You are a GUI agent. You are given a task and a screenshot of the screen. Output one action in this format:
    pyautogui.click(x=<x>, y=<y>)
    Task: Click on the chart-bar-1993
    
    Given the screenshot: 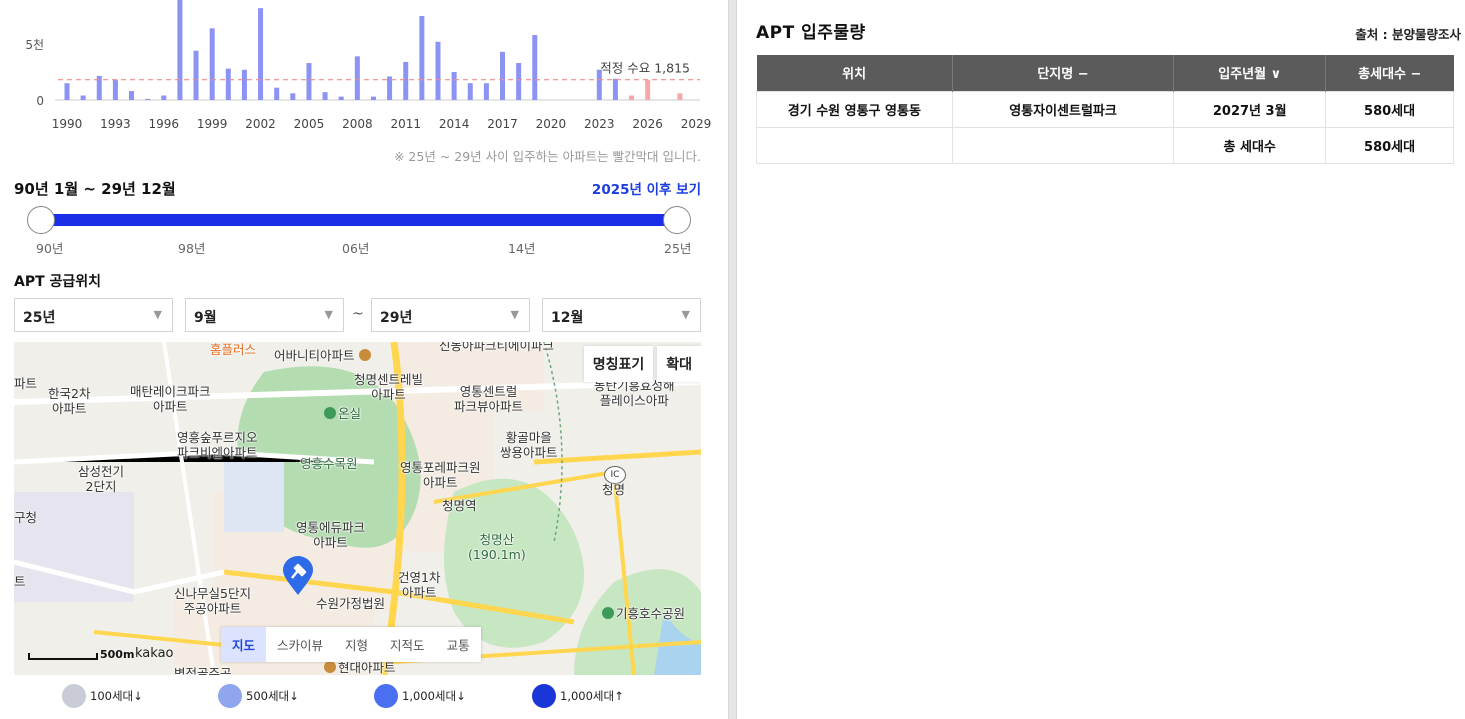 What is the action you would take?
    pyautogui.click(x=115, y=89)
    